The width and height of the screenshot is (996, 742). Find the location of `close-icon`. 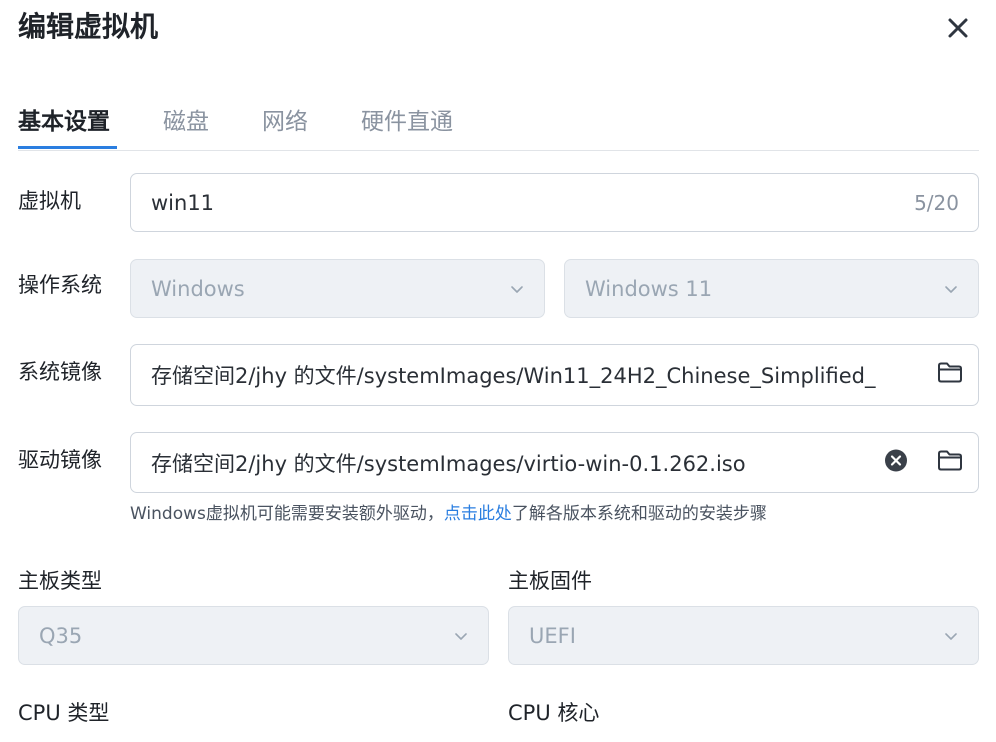

close-icon is located at coordinates (958, 28).